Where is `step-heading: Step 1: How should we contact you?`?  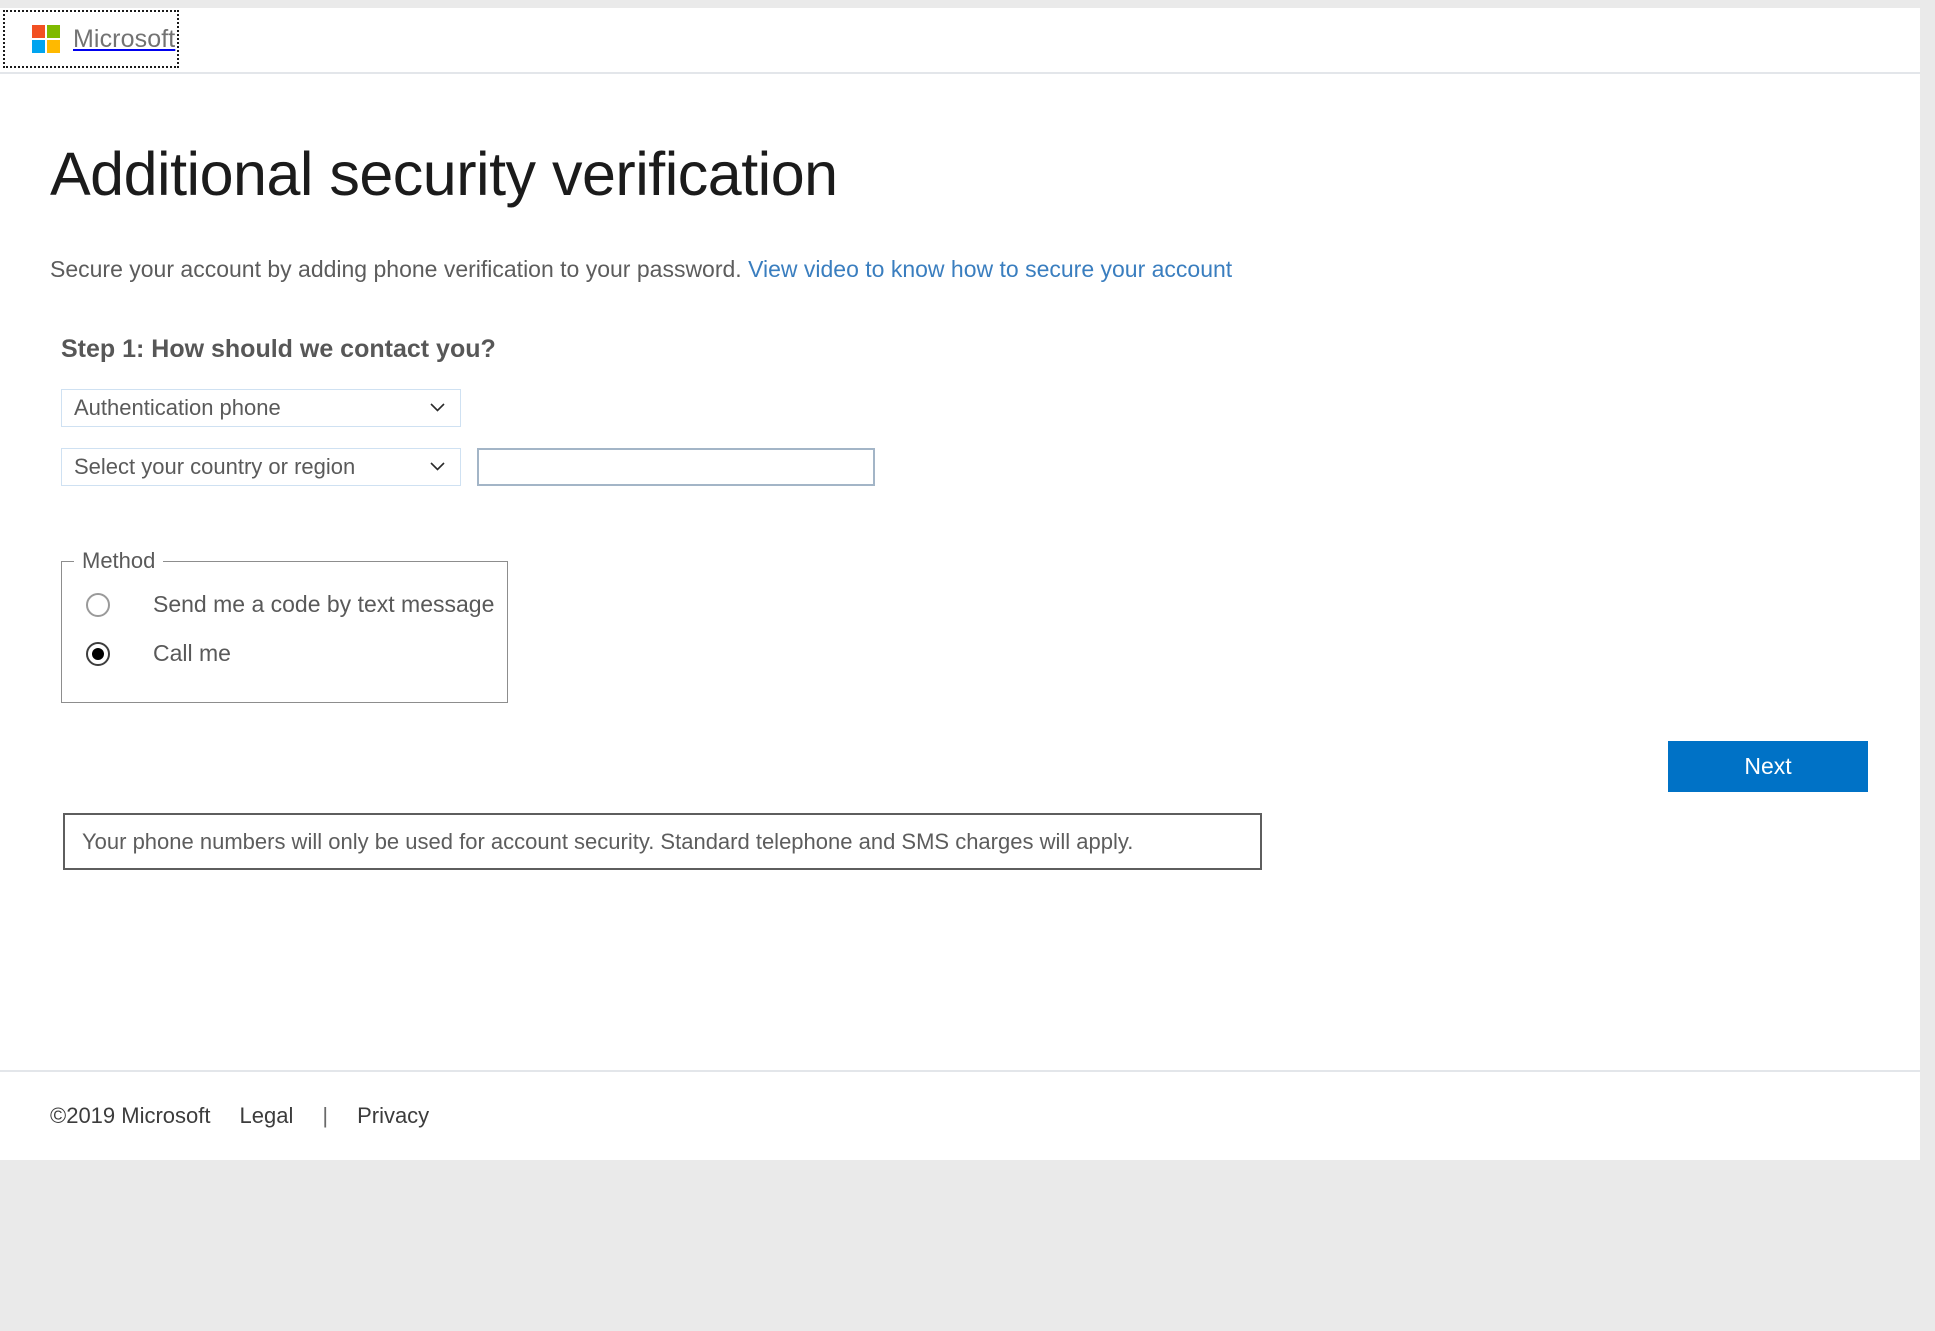
step-heading: Step 1: How should we contact you? is located at coordinates (278, 349).